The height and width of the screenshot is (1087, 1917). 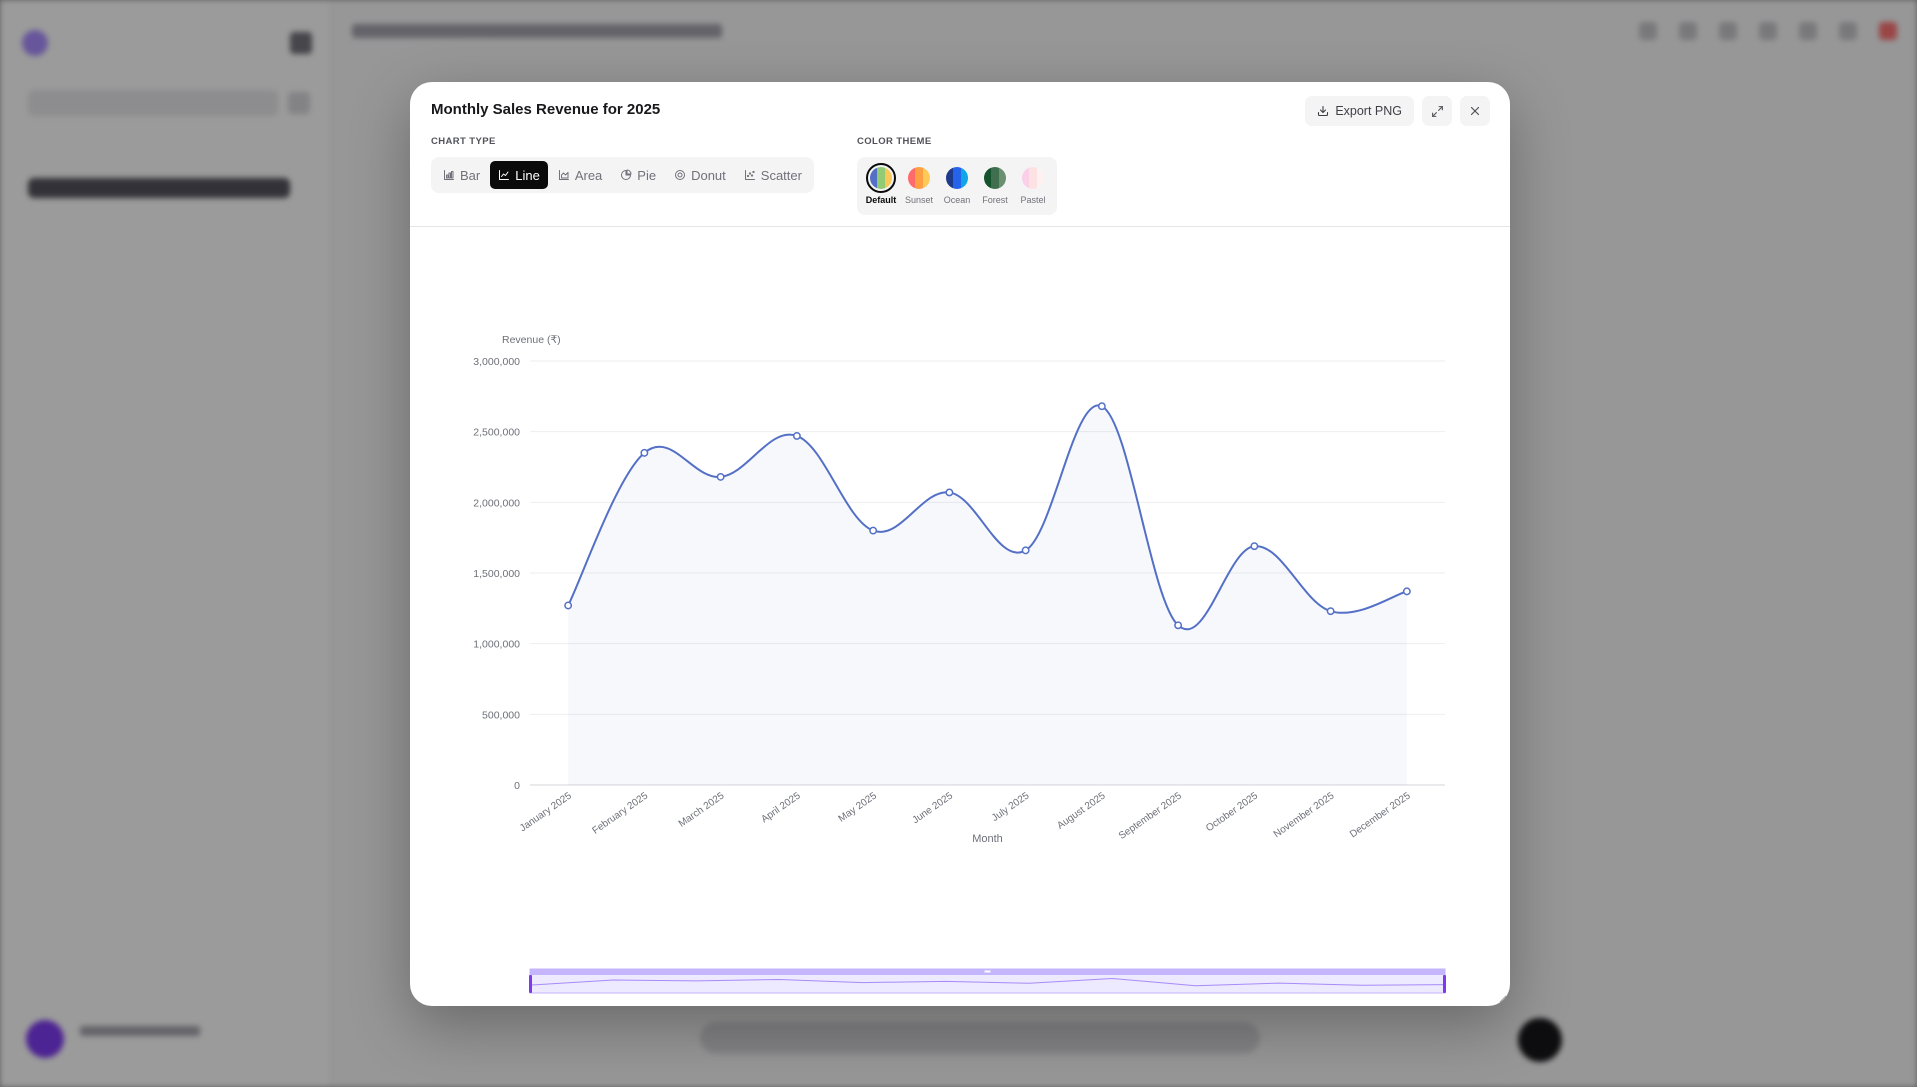 I want to click on color-theme-selector: Default Sunset Ocean Forest Pastel, so click(x=957, y=186).